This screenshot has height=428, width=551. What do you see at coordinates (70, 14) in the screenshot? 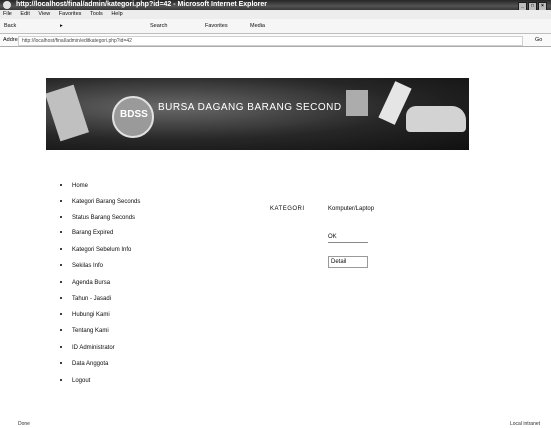
I see `menu-favorites: Favorites` at bounding box center [70, 14].